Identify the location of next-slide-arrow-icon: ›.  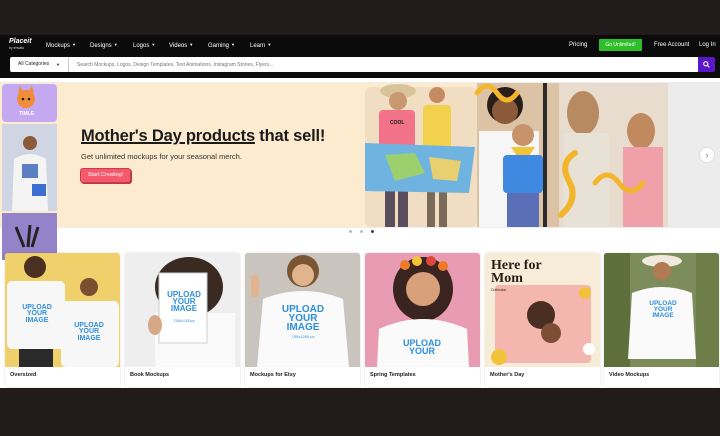
(707, 155).